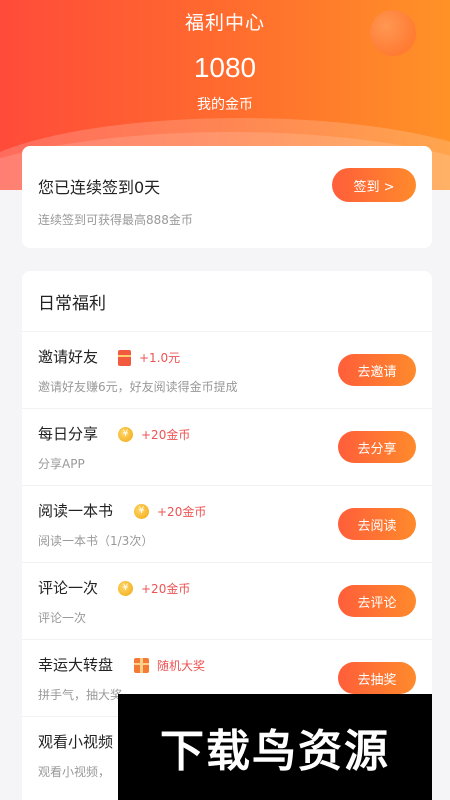 This screenshot has width=450, height=800. What do you see at coordinates (377, 370) in the screenshot?
I see `invite-button: 去邀请` at bounding box center [377, 370].